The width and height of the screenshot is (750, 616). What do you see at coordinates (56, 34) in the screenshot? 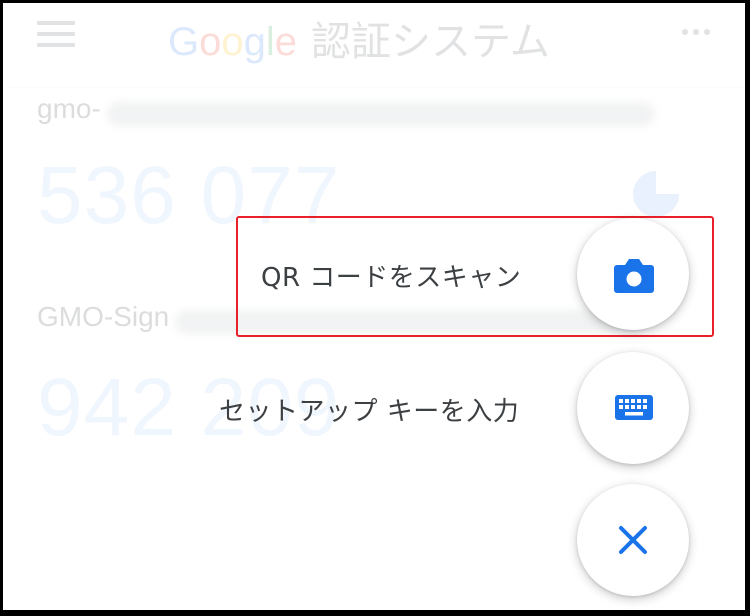
I see `hamburger-menu-icon` at bounding box center [56, 34].